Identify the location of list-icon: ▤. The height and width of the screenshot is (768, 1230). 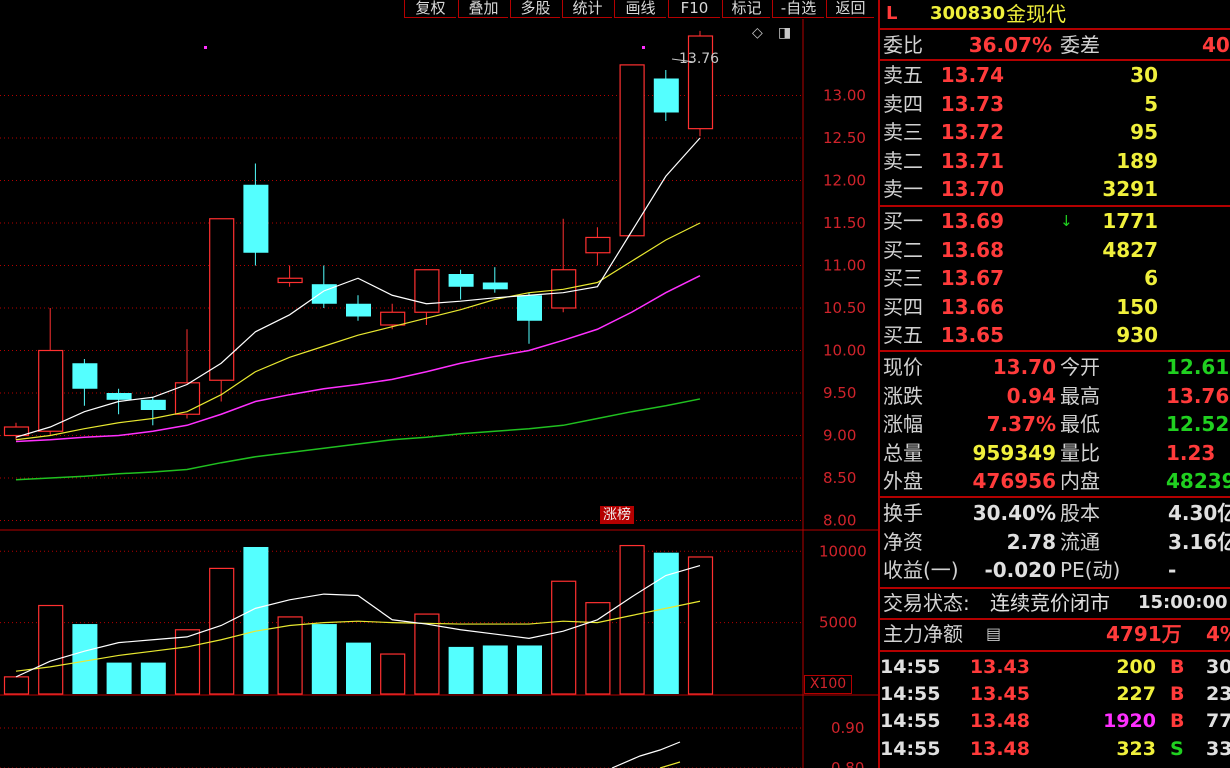
(993, 634).